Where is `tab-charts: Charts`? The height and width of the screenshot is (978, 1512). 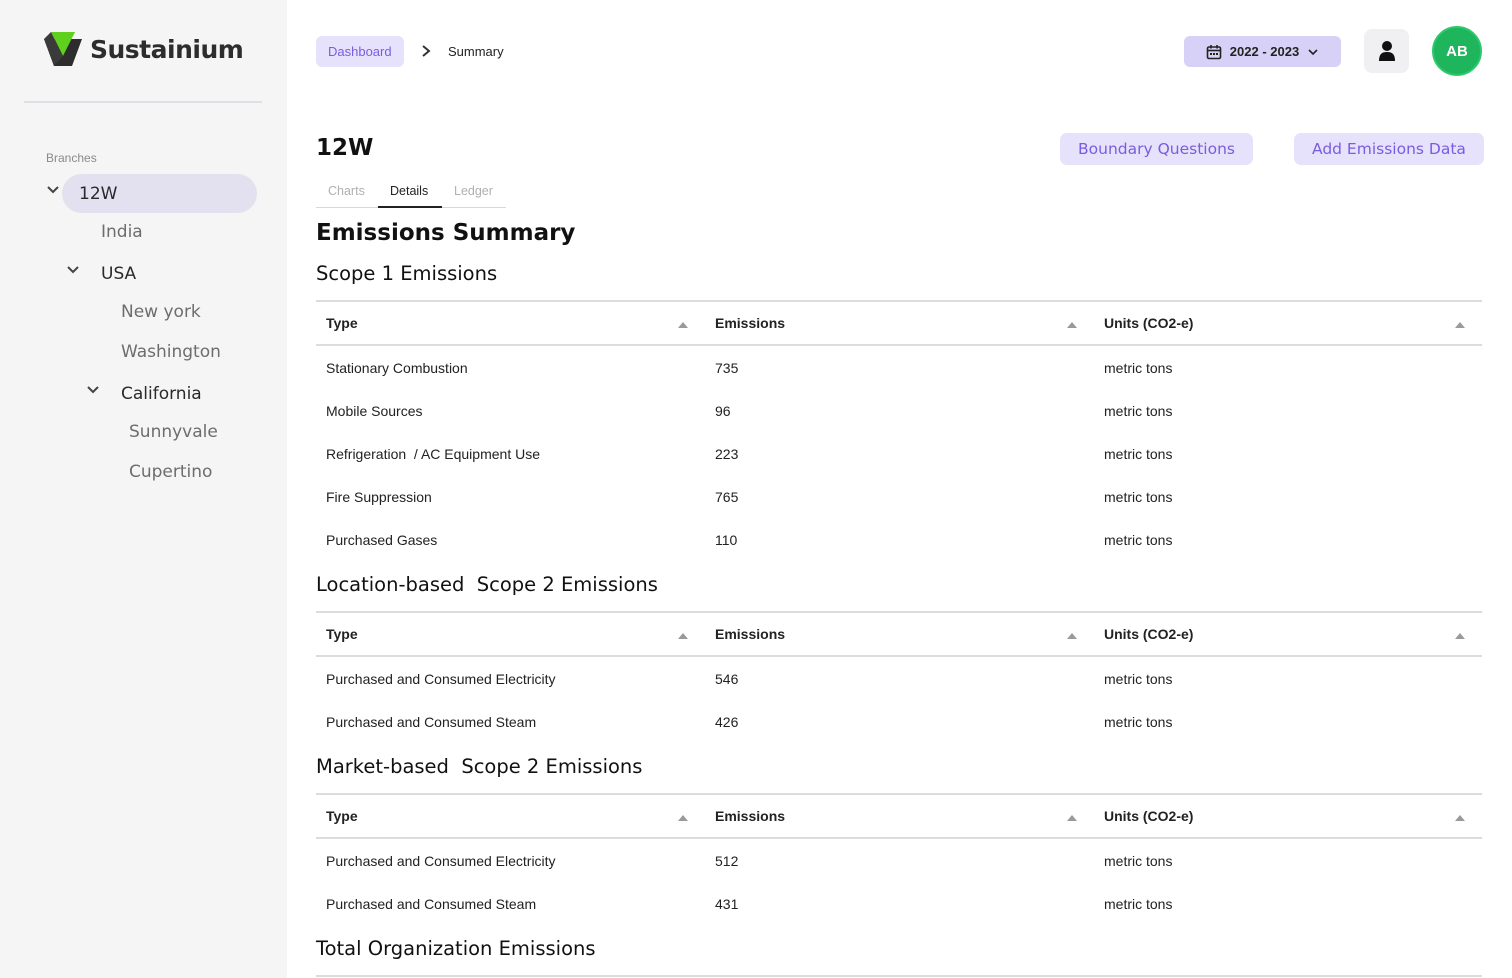
tab-charts: Charts is located at coordinates (346, 191).